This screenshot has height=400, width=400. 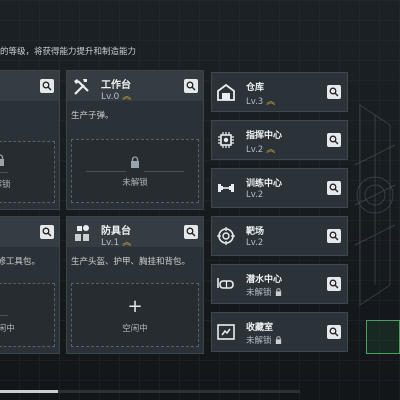 What do you see at coordinates (226, 236) in the screenshot?
I see `target-icon` at bounding box center [226, 236].